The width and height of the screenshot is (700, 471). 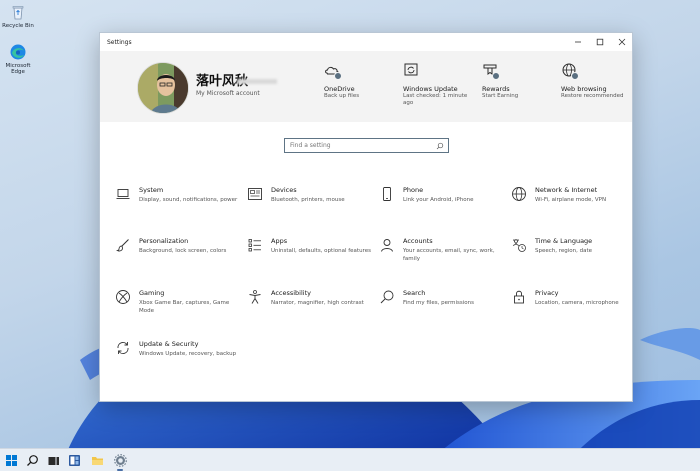 I want to click on close-icon, so click(x=622, y=42).